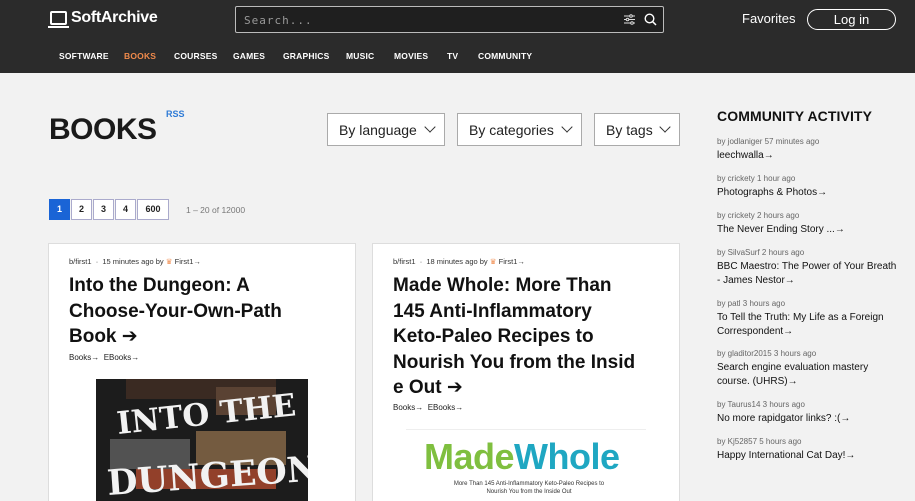 The image size is (915, 501). I want to click on cover-title: Whole, so click(567, 456).